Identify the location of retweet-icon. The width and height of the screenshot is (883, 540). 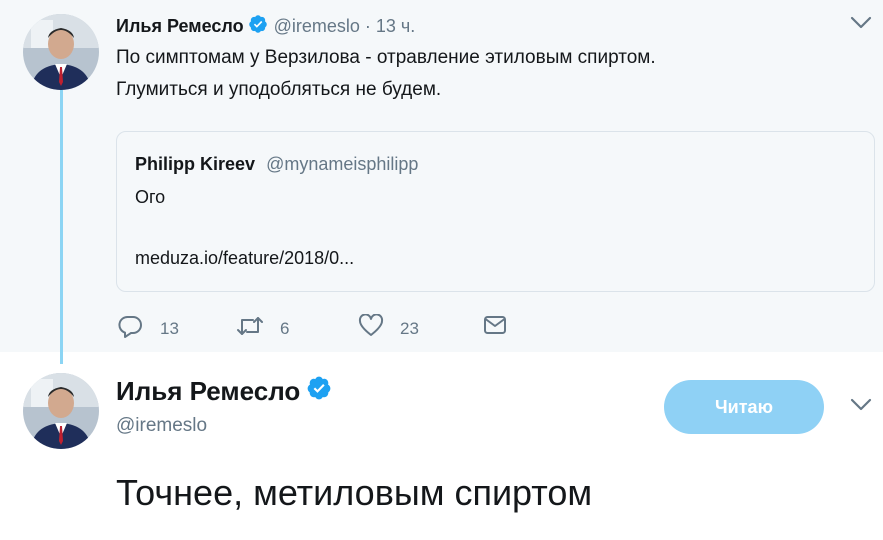
(250, 328).